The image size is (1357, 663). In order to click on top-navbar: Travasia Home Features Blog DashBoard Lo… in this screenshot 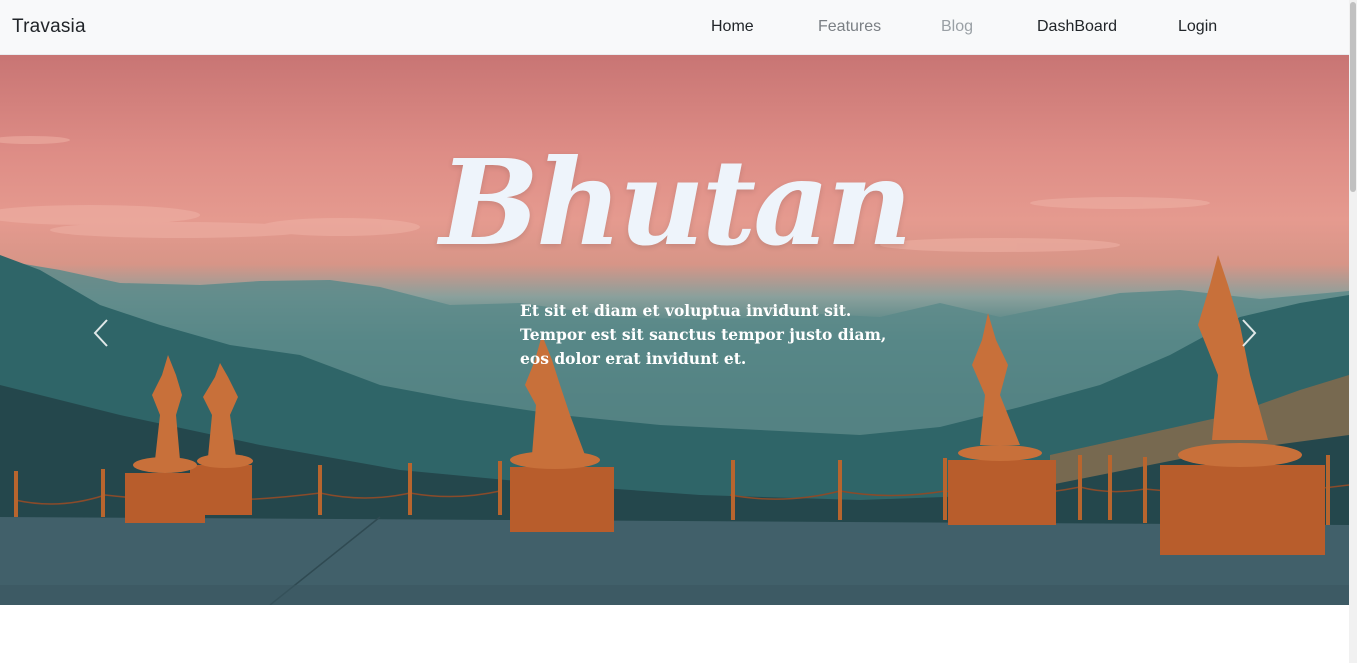, I will do `click(674, 27)`.